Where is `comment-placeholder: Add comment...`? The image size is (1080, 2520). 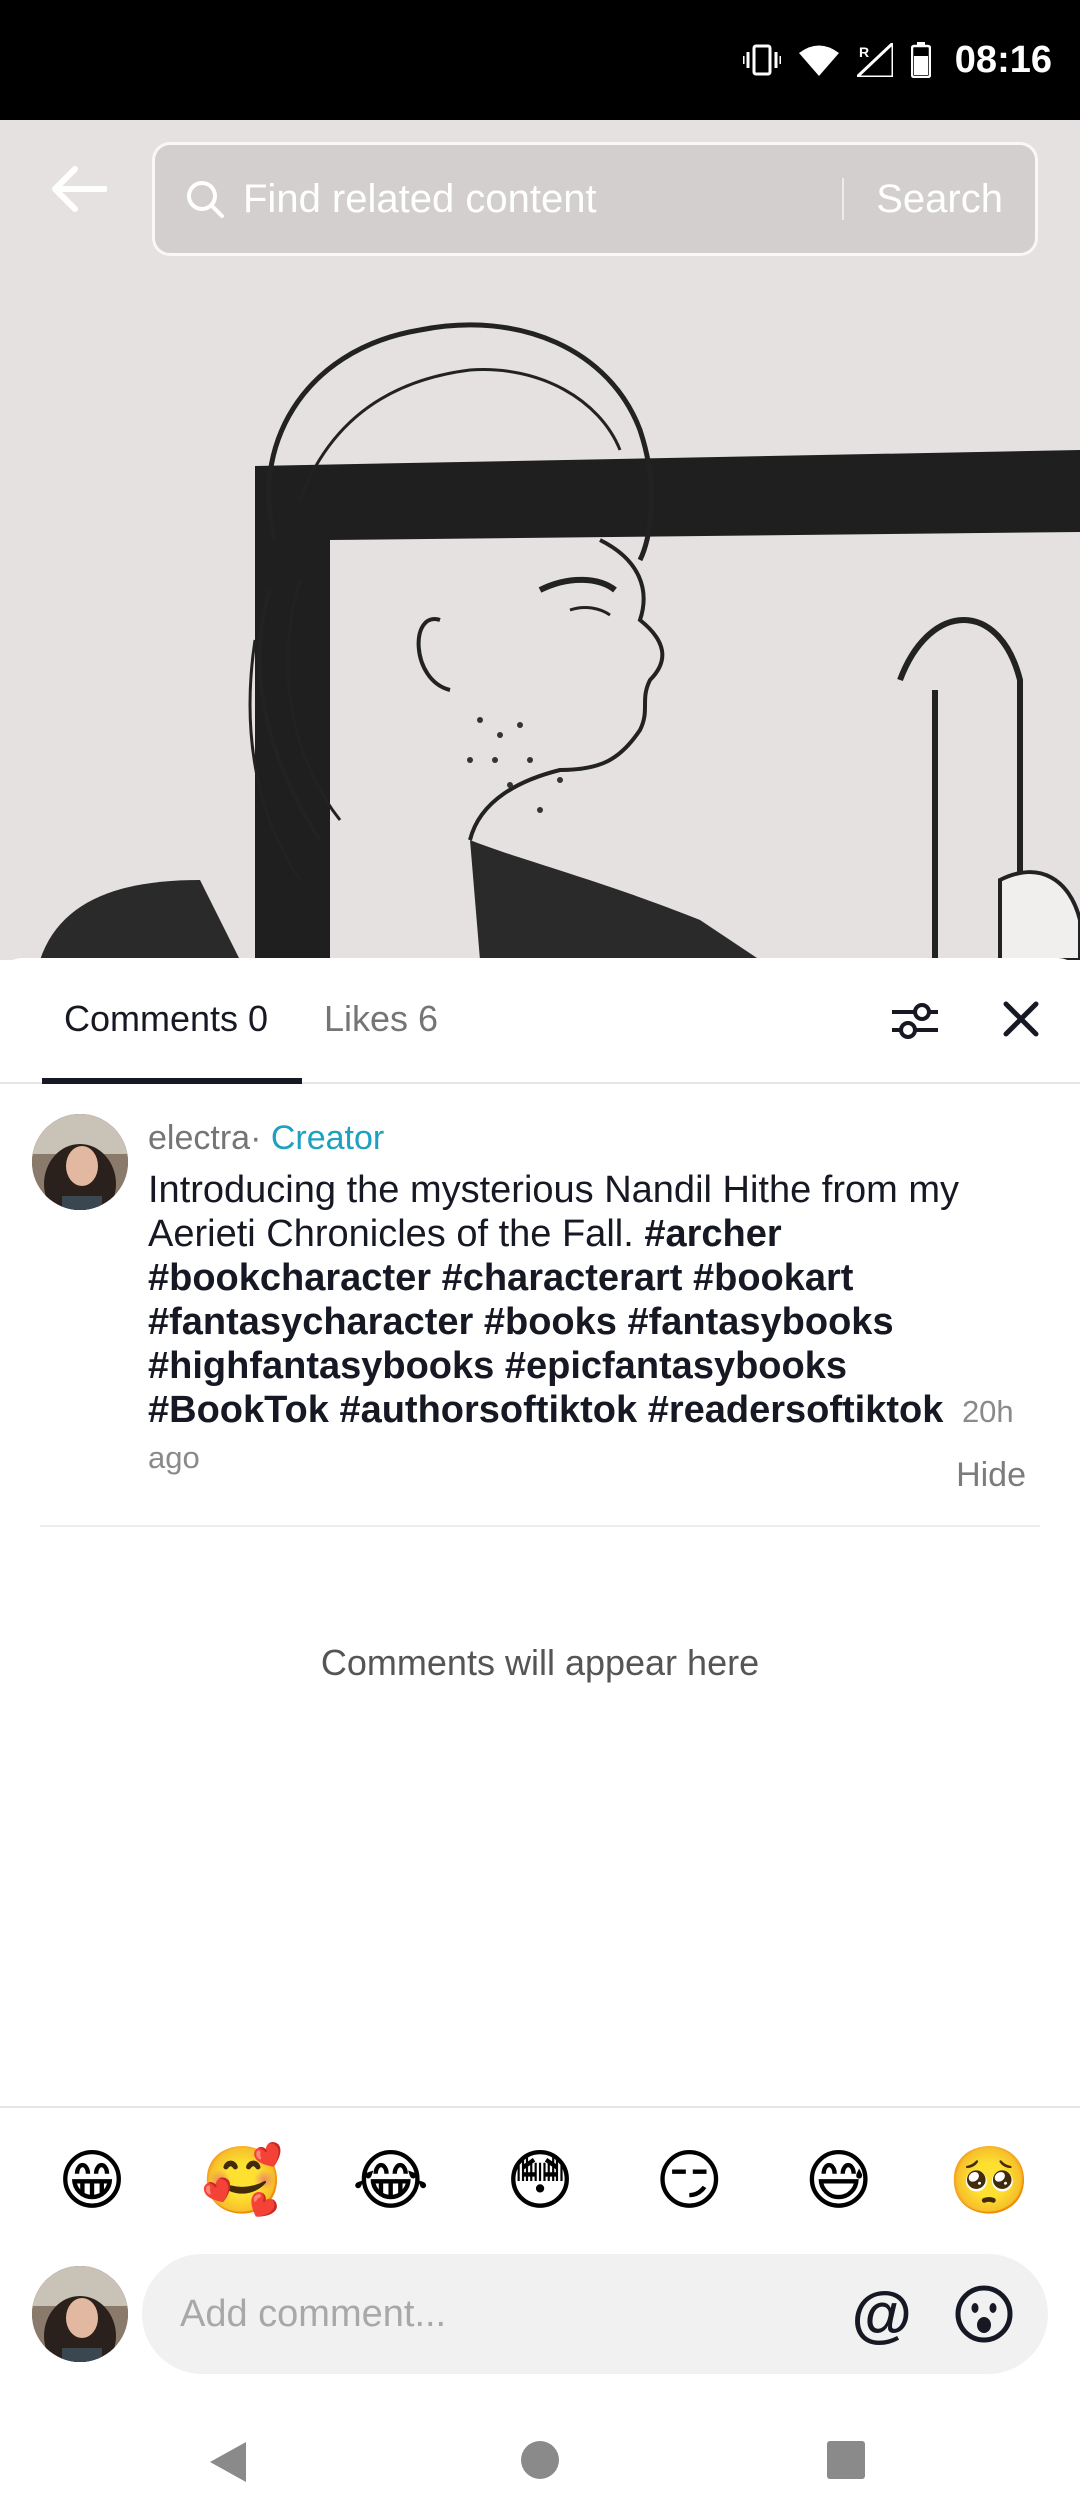 comment-placeholder: Add comment... is located at coordinates (313, 2313).